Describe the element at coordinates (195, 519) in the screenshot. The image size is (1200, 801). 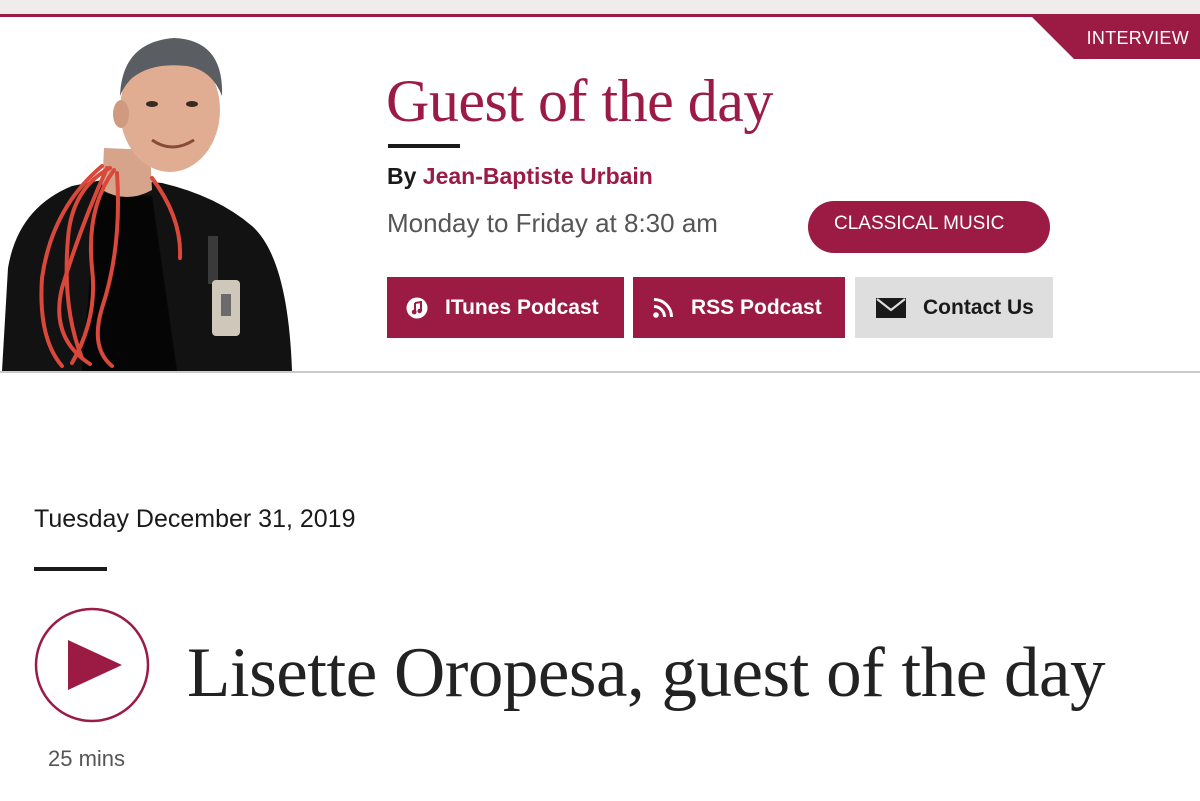
I see `episode-date: Tuesday December 31, 2019` at that location.